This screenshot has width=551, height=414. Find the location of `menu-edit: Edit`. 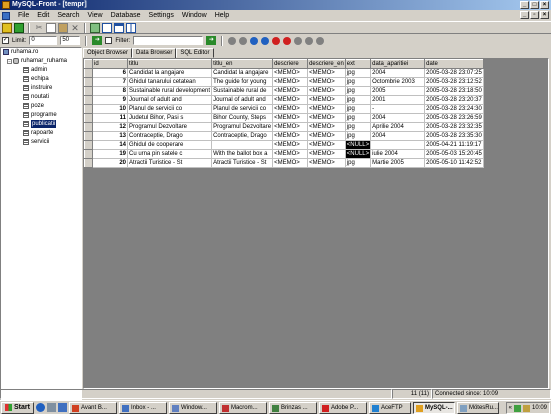

menu-edit: Edit is located at coordinates (43, 15).